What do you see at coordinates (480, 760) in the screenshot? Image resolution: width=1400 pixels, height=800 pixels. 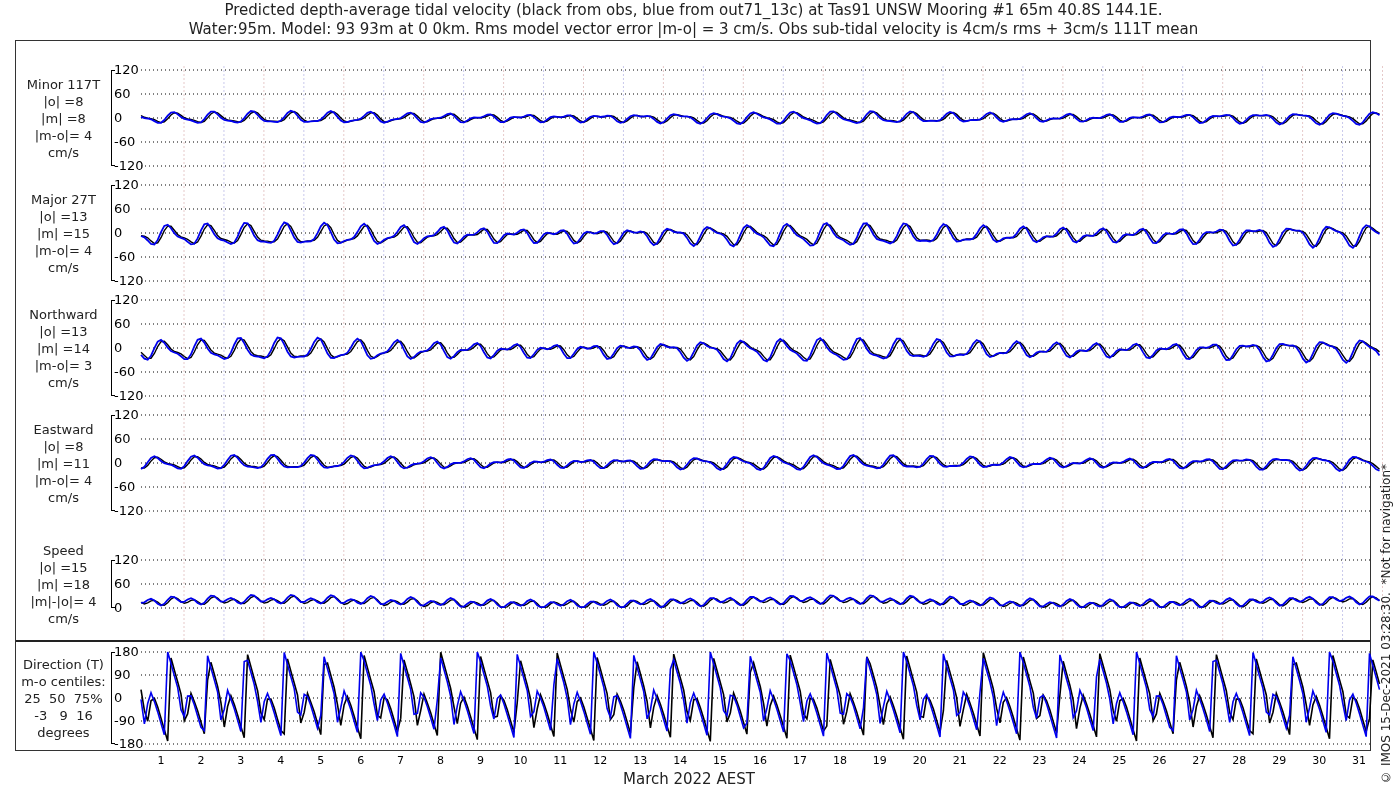 I see `x-tick-label: 9` at bounding box center [480, 760].